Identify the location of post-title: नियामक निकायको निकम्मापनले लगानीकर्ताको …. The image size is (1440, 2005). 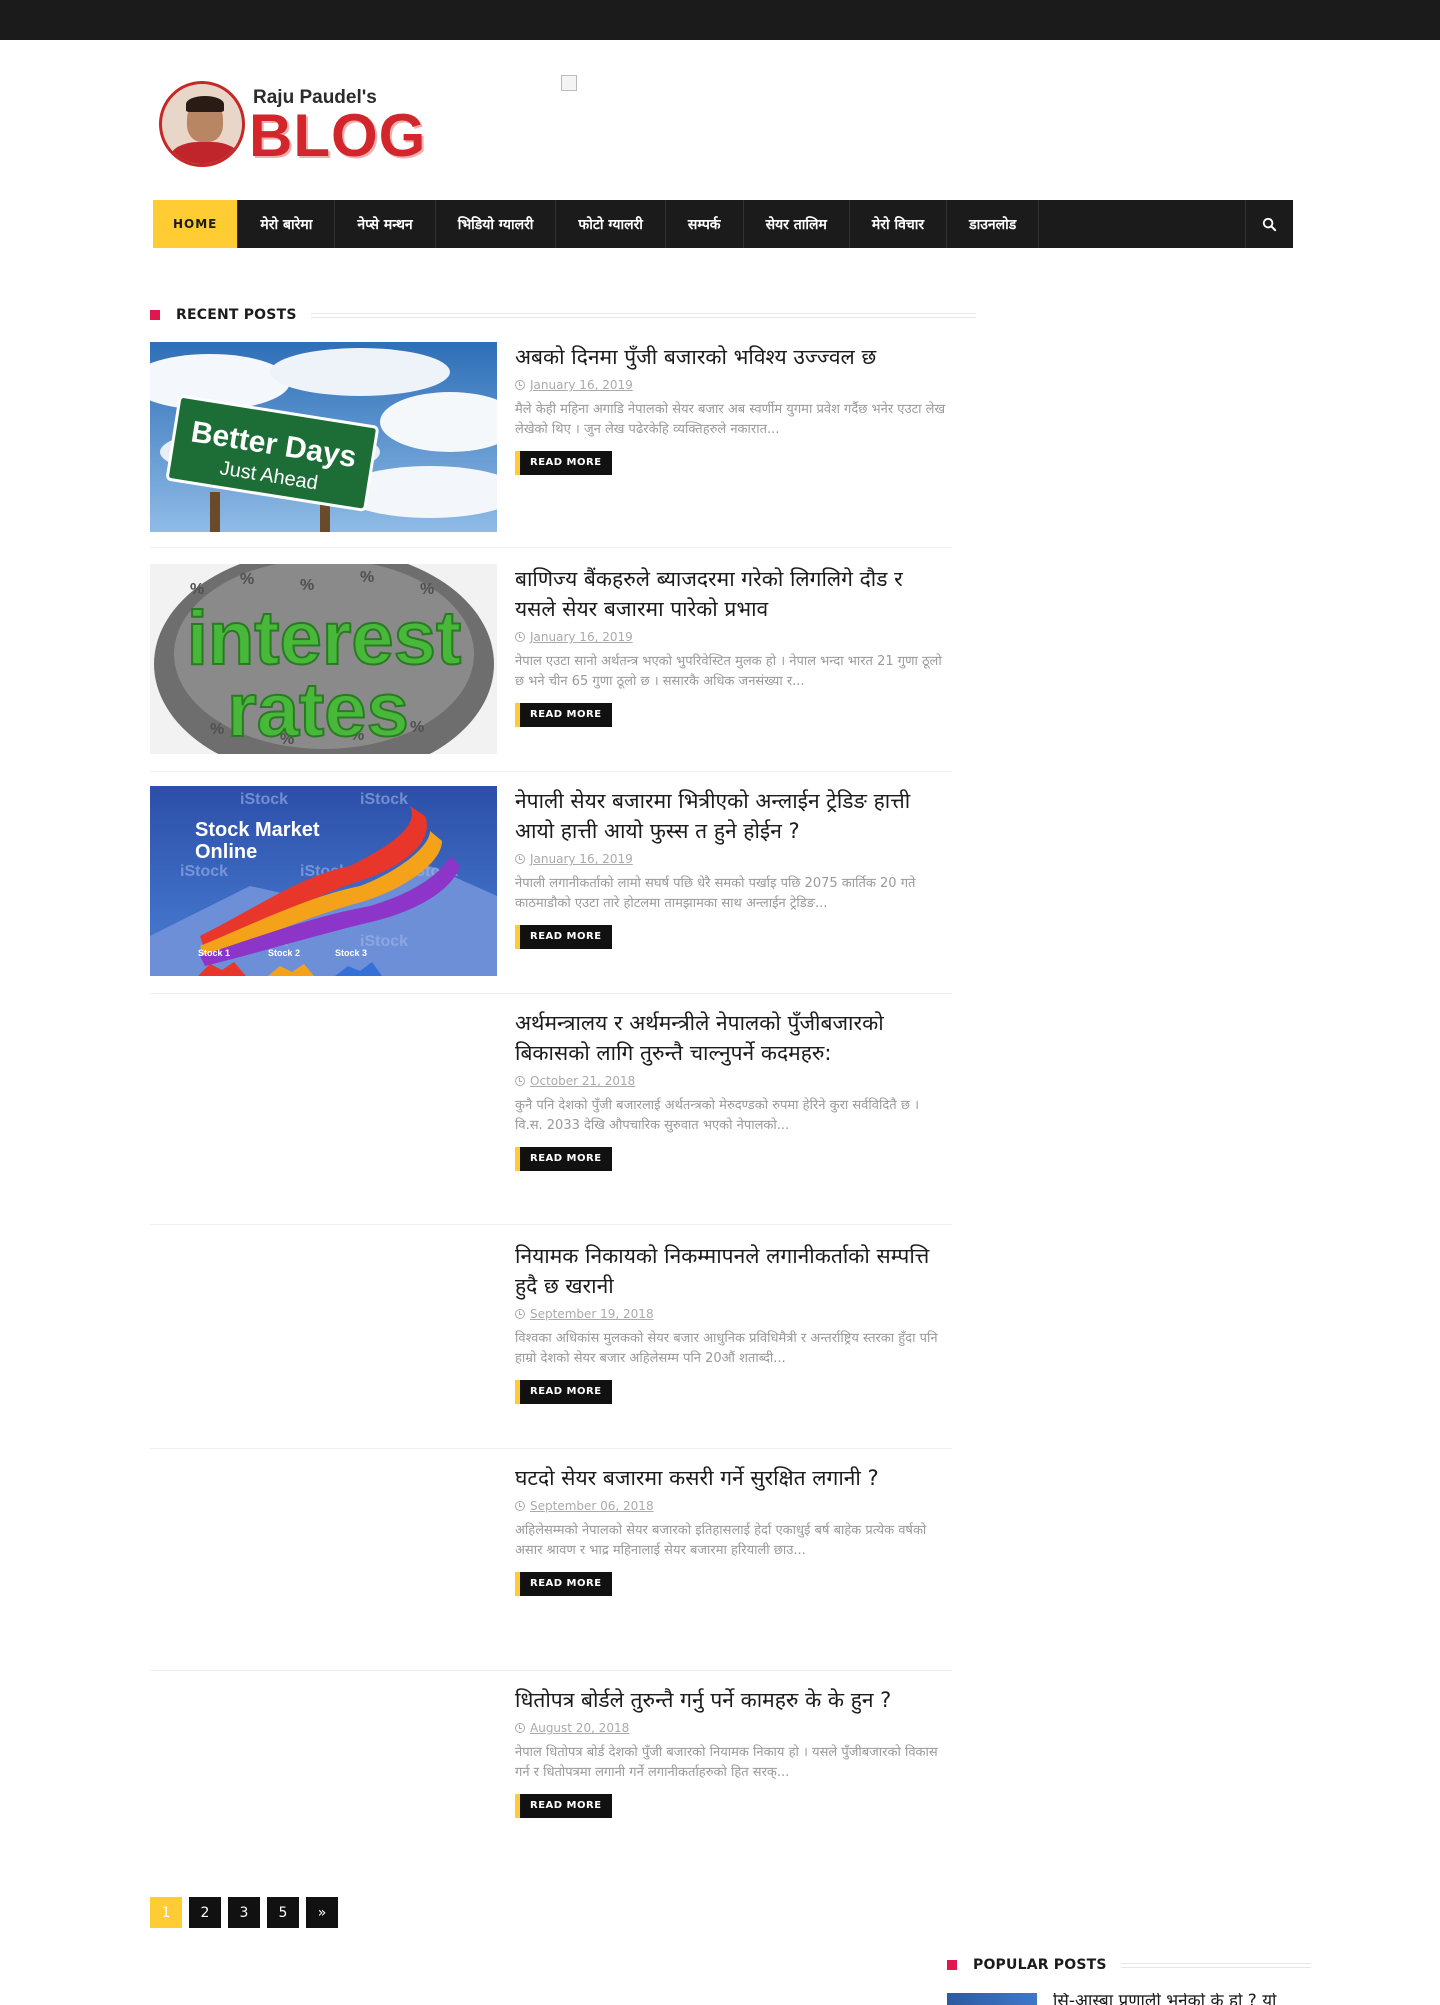
(731, 1271).